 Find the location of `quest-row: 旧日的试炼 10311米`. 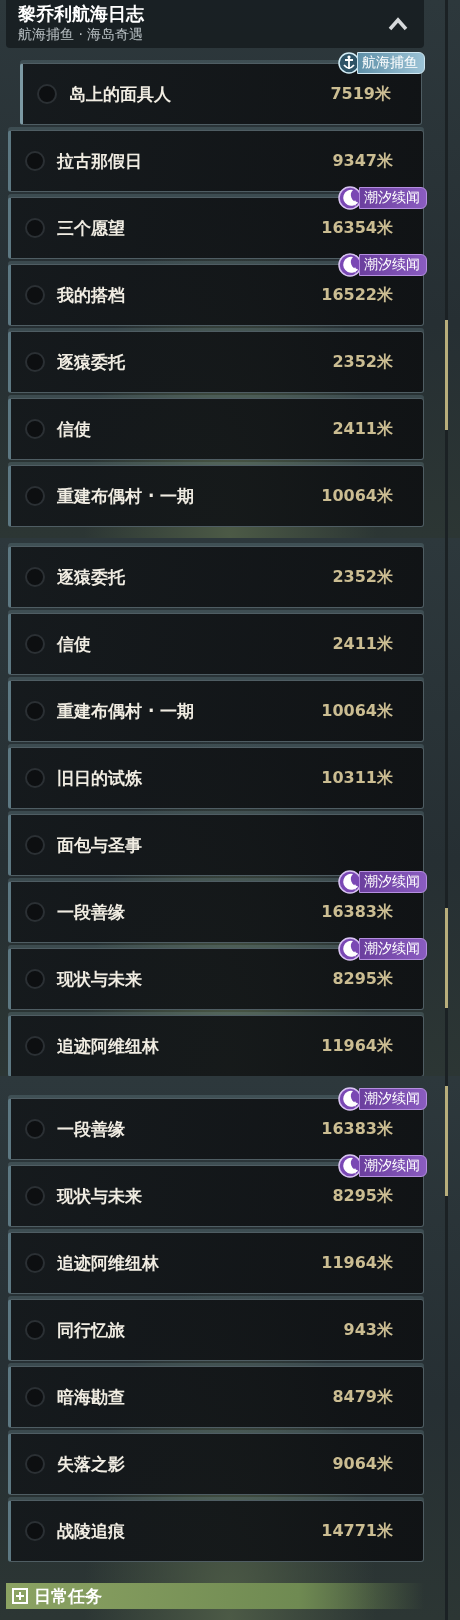

quest-row: 旧日的试炼 10311米 is located at coordinates (216, 778).